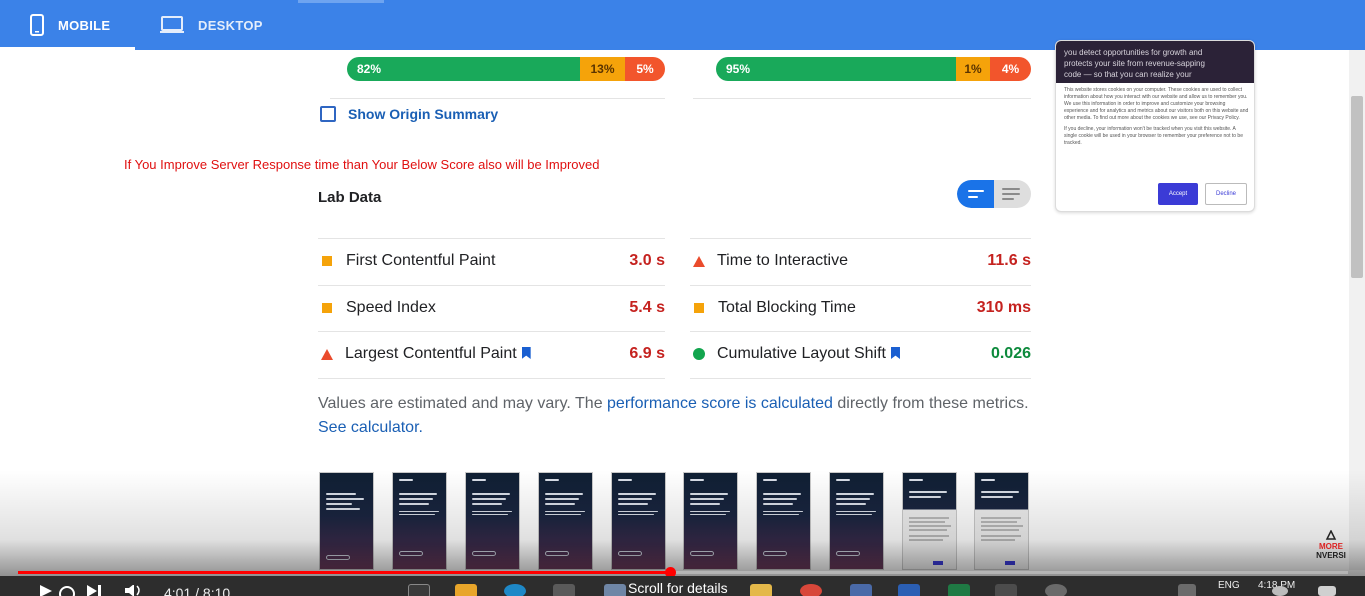 The image size is (1365, 596). I want to click on field-distribution-bar-right: 95% 1% 4%, so click(873, 69).